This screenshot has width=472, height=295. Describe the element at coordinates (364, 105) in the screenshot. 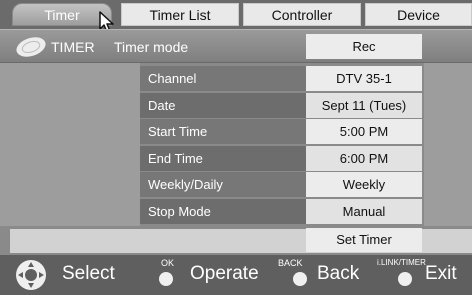

I see `date-value: Sept 11 (Tues)` at that location.